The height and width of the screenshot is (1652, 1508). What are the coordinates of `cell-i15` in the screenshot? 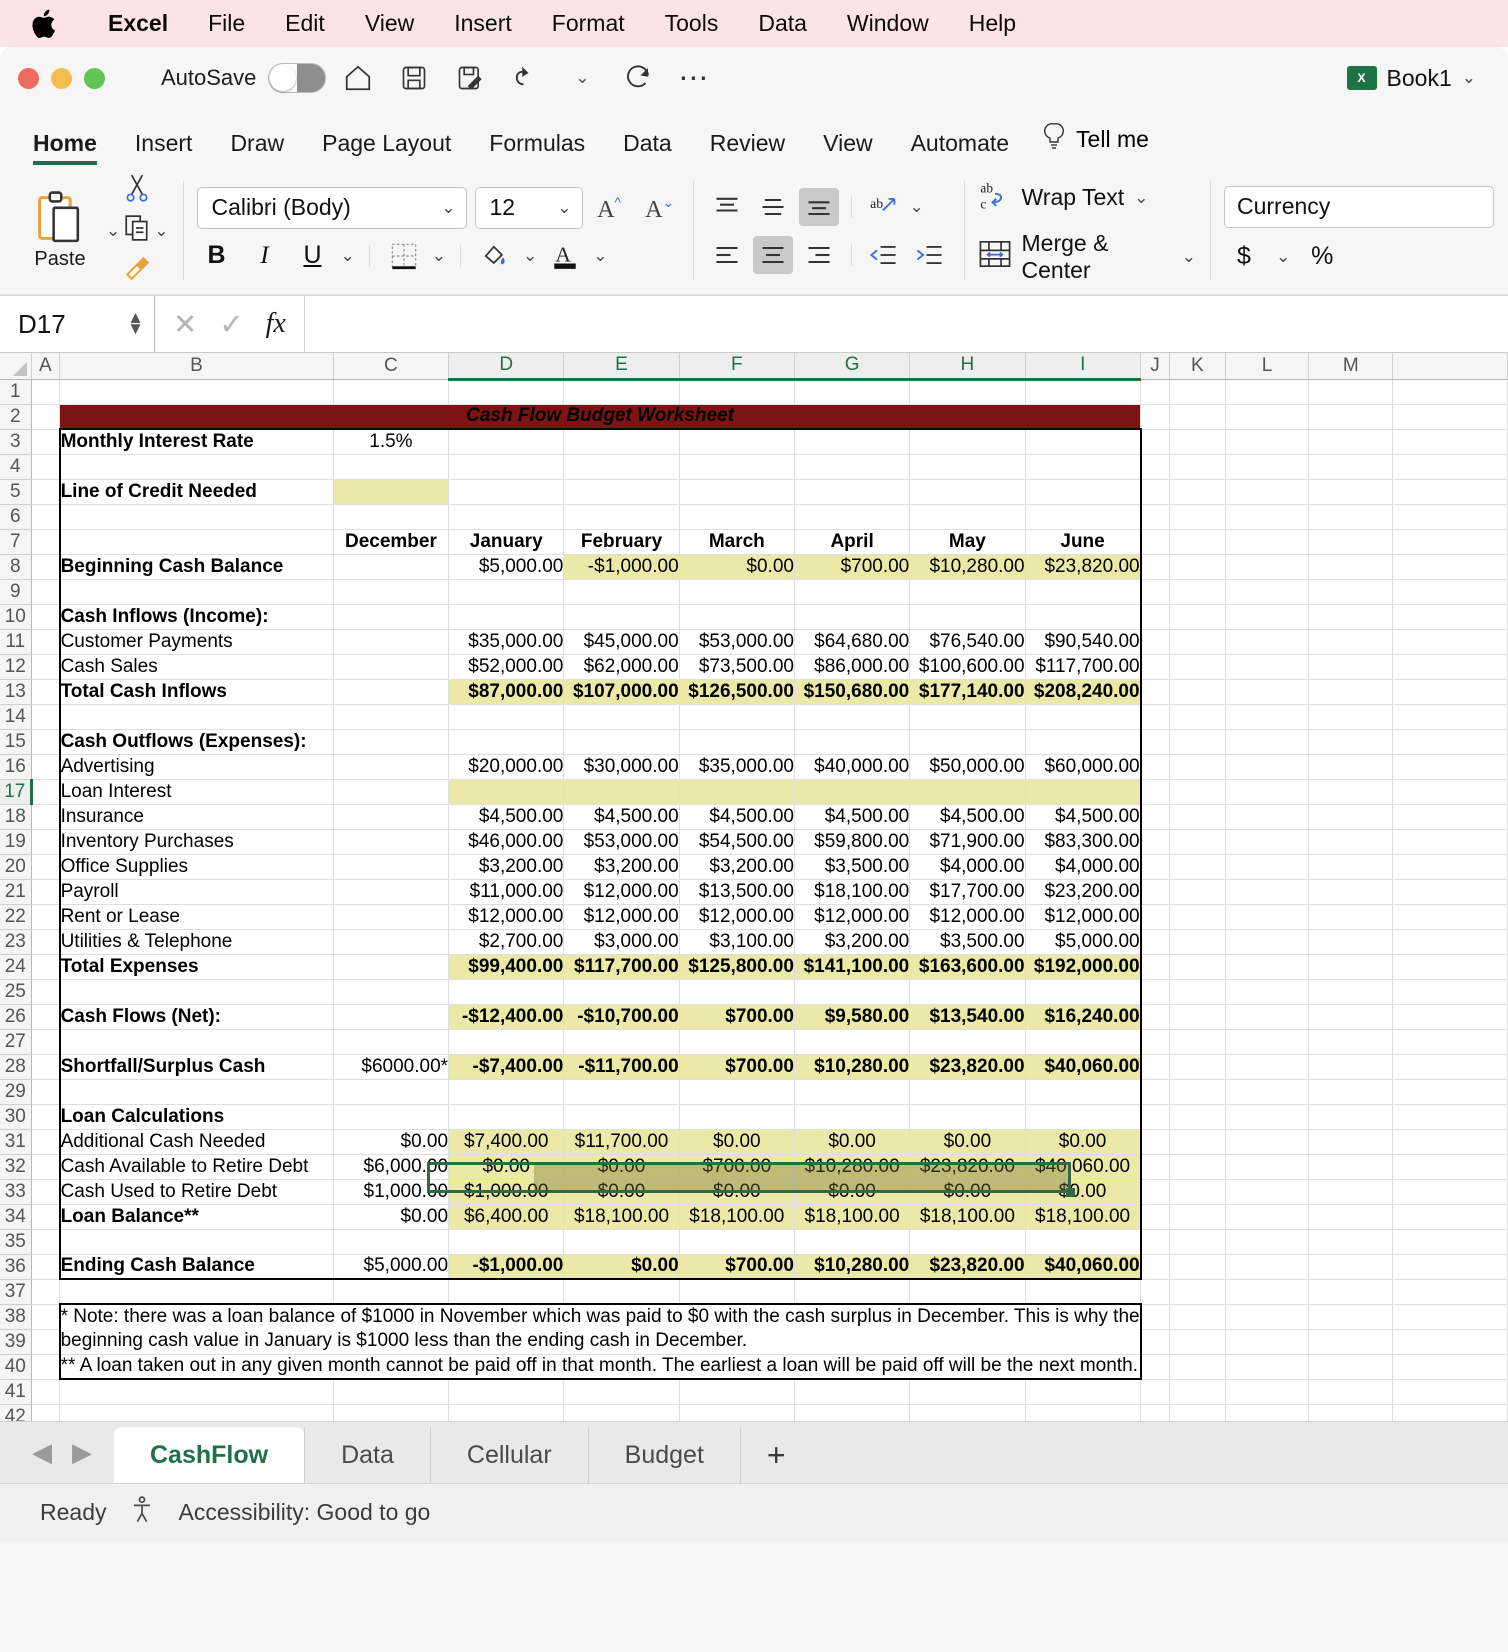 It's located at (1083, 742).